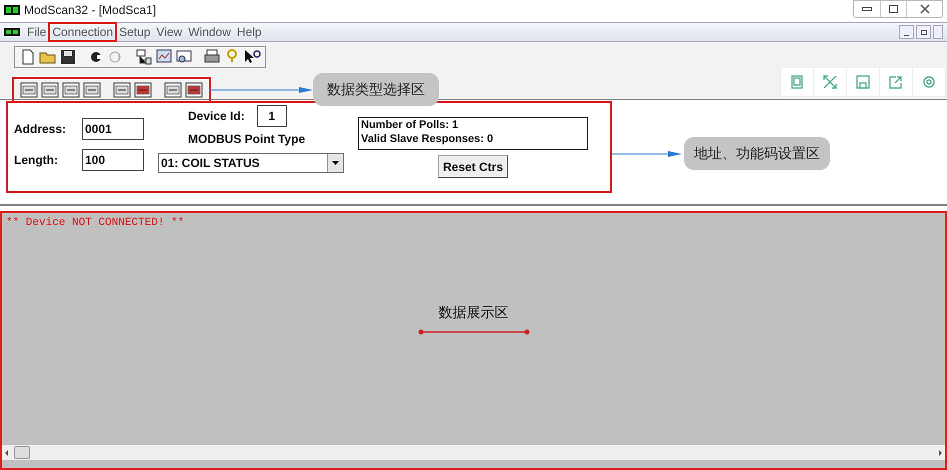 The height and width of the screenshot is (470, 947). Describe the element at coordinates (647, 154) in the screenshot. I see `arrow` at that location.